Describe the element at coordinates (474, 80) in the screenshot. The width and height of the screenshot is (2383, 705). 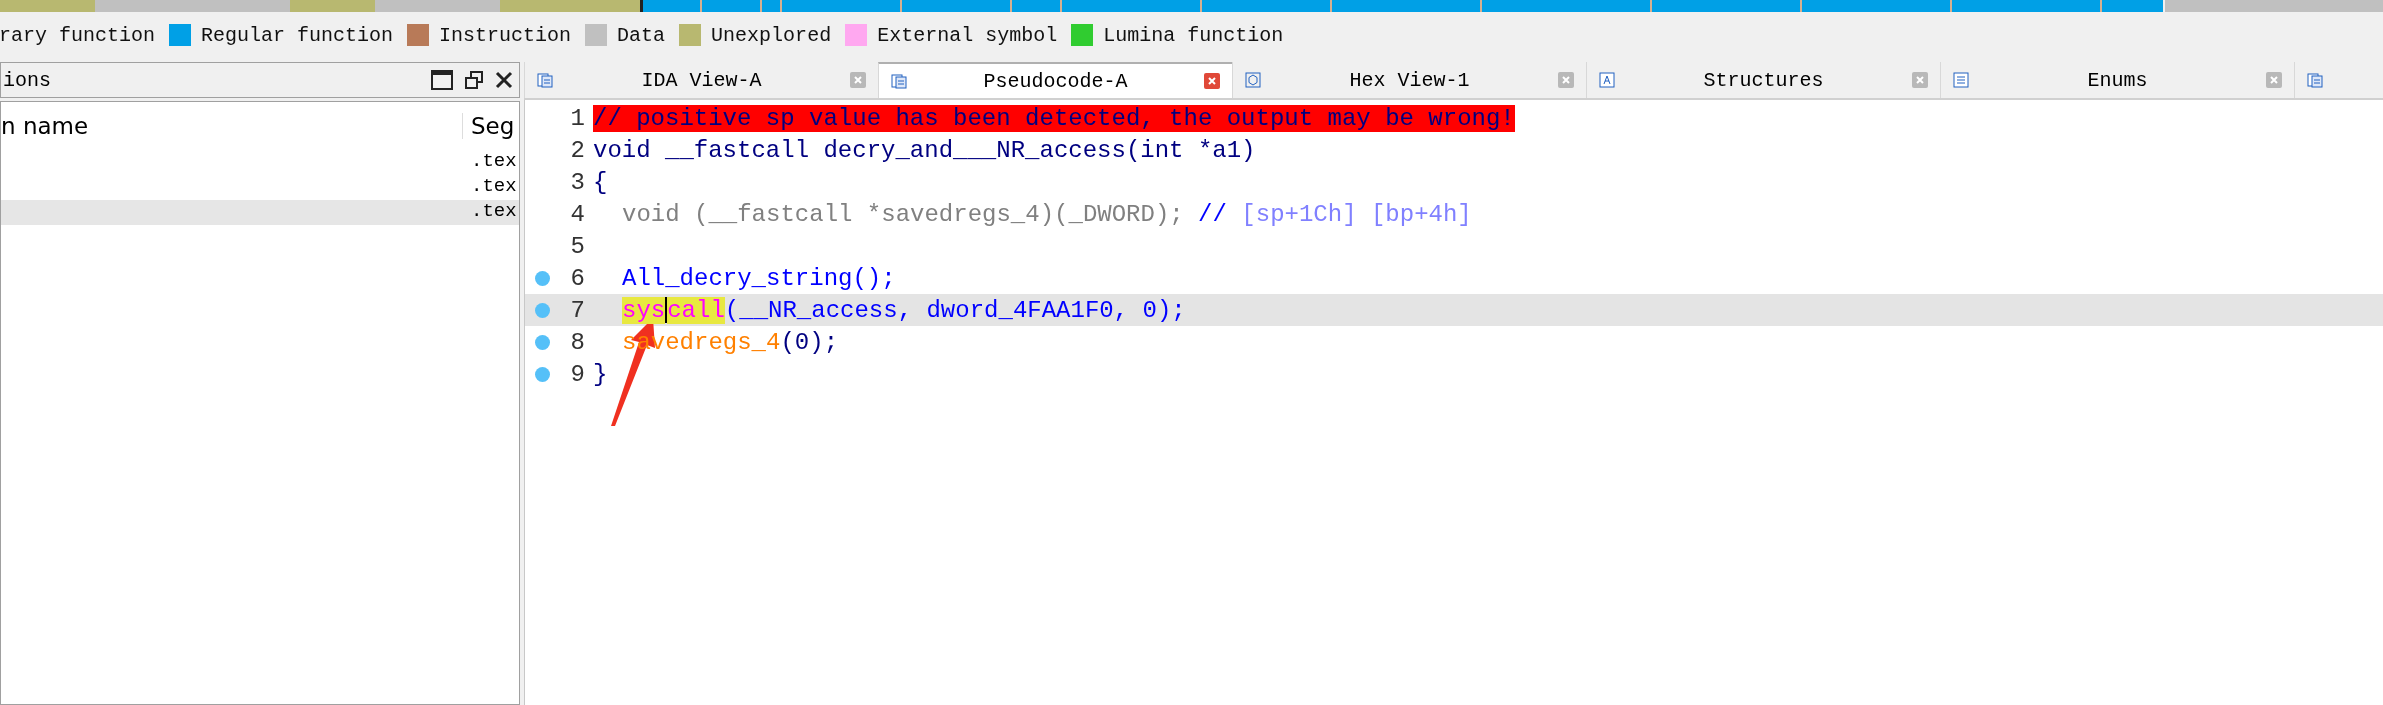
I see `restore-icon` at that location.